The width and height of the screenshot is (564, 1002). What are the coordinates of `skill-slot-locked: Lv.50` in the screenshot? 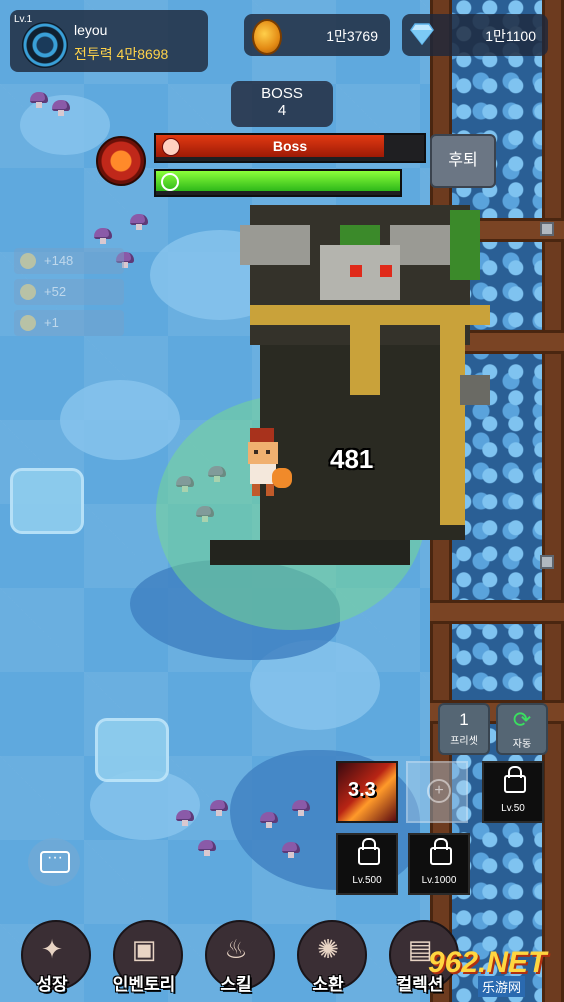 It's located at (513, 792).